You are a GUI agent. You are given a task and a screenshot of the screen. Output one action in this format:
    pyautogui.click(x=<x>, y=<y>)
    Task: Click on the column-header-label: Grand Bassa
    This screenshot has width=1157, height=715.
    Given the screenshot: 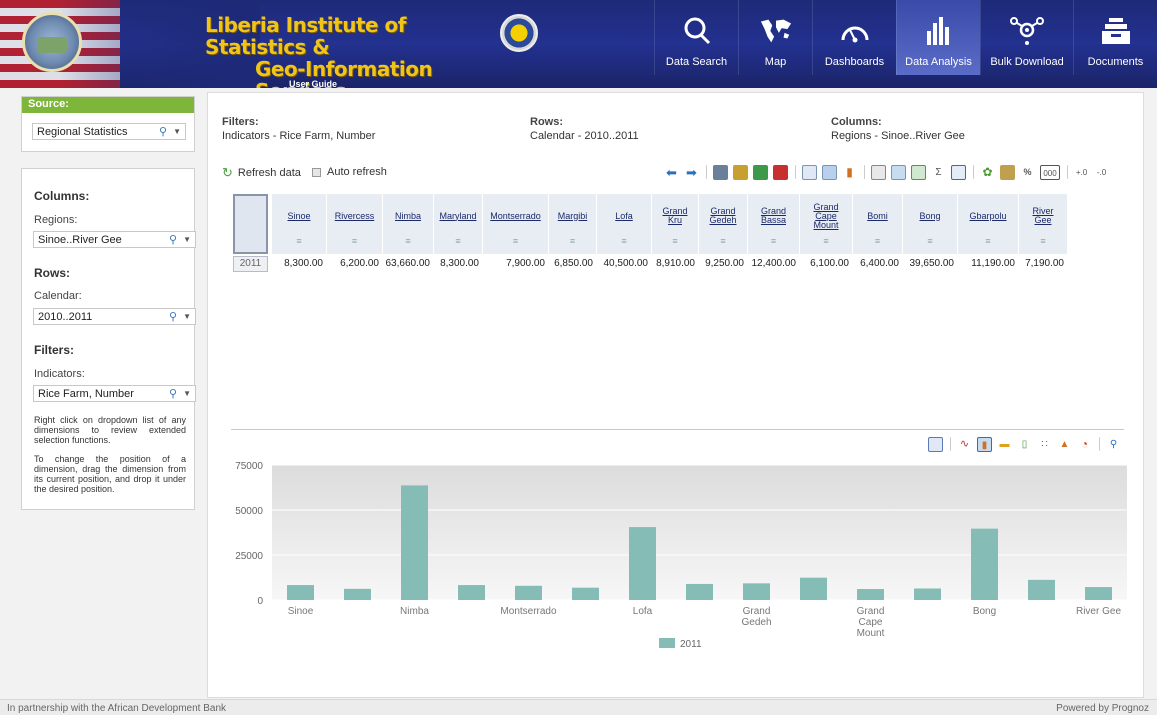 What is the action you would take?
    pyautogui.click(x=773, y=216)
    